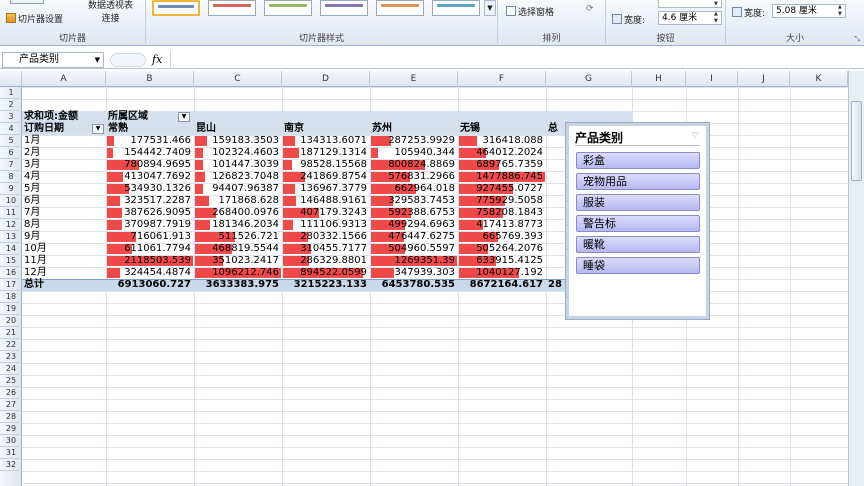 Image resolution: width=864 pixels, height=486 pixels. Describe the element at coordinates (150, 165) in the screenshot. I see `value-cell: 780894.9695` at that location.